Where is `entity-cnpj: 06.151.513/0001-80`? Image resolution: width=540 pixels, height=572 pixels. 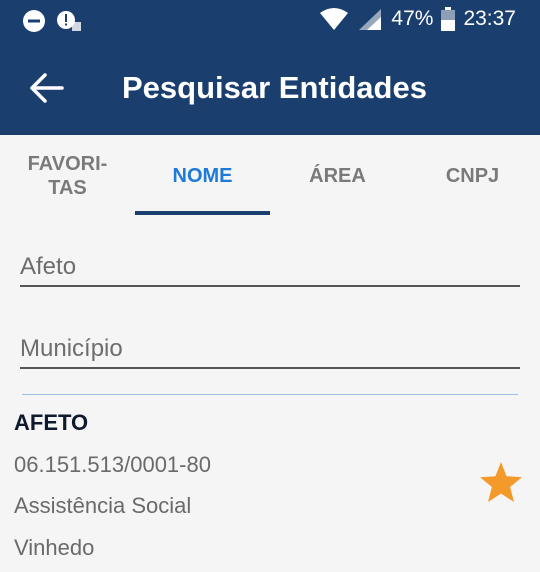 entity-cnpj: 06.151.513/0001-80 is located at coordinates (112, 464).